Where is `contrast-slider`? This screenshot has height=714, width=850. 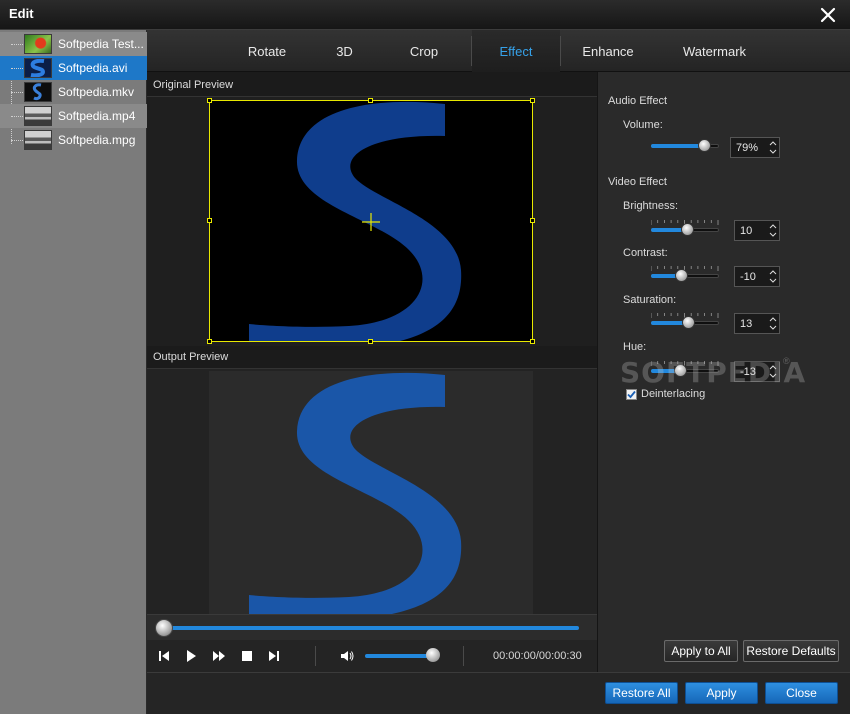 contrast-slider is located at coordinates (686, 276).